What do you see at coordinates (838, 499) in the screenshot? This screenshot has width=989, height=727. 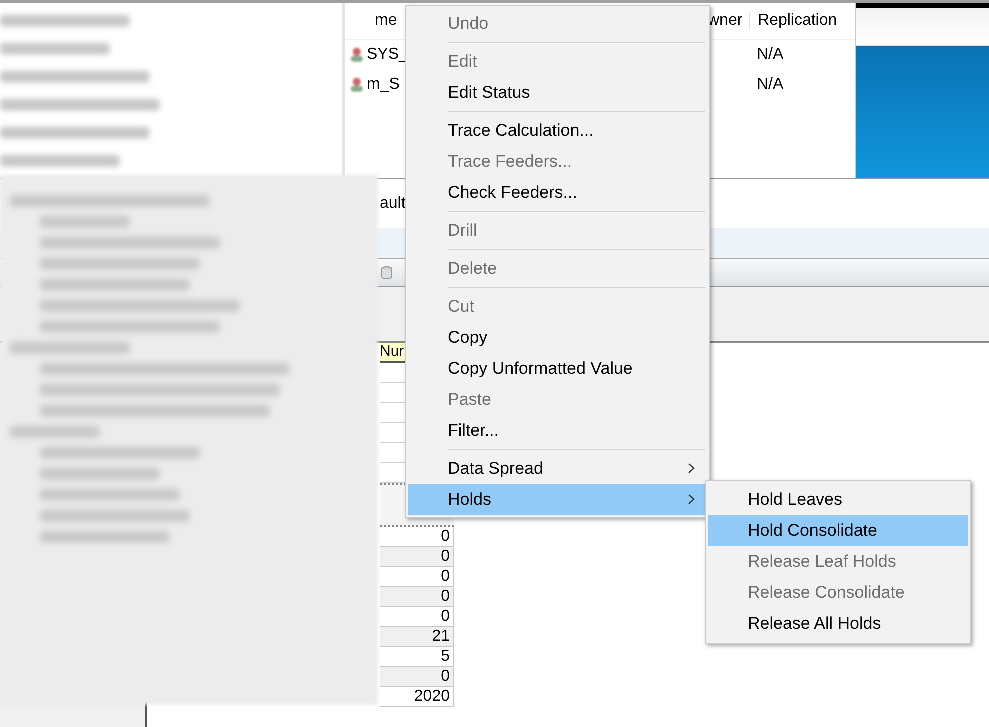 I see `menu-item: Hold Leaves` at bounding box center [838, 499].